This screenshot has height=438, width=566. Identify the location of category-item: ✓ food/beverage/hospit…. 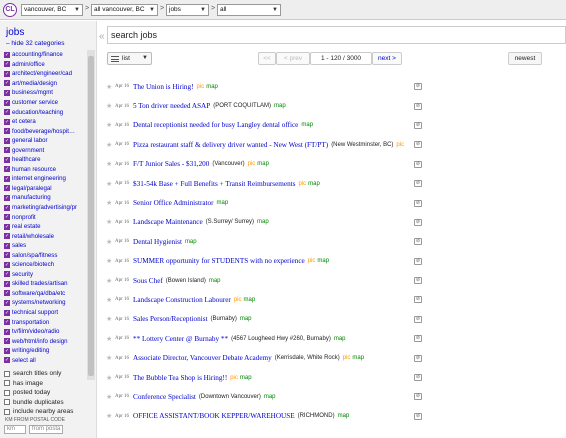
(45, 131).